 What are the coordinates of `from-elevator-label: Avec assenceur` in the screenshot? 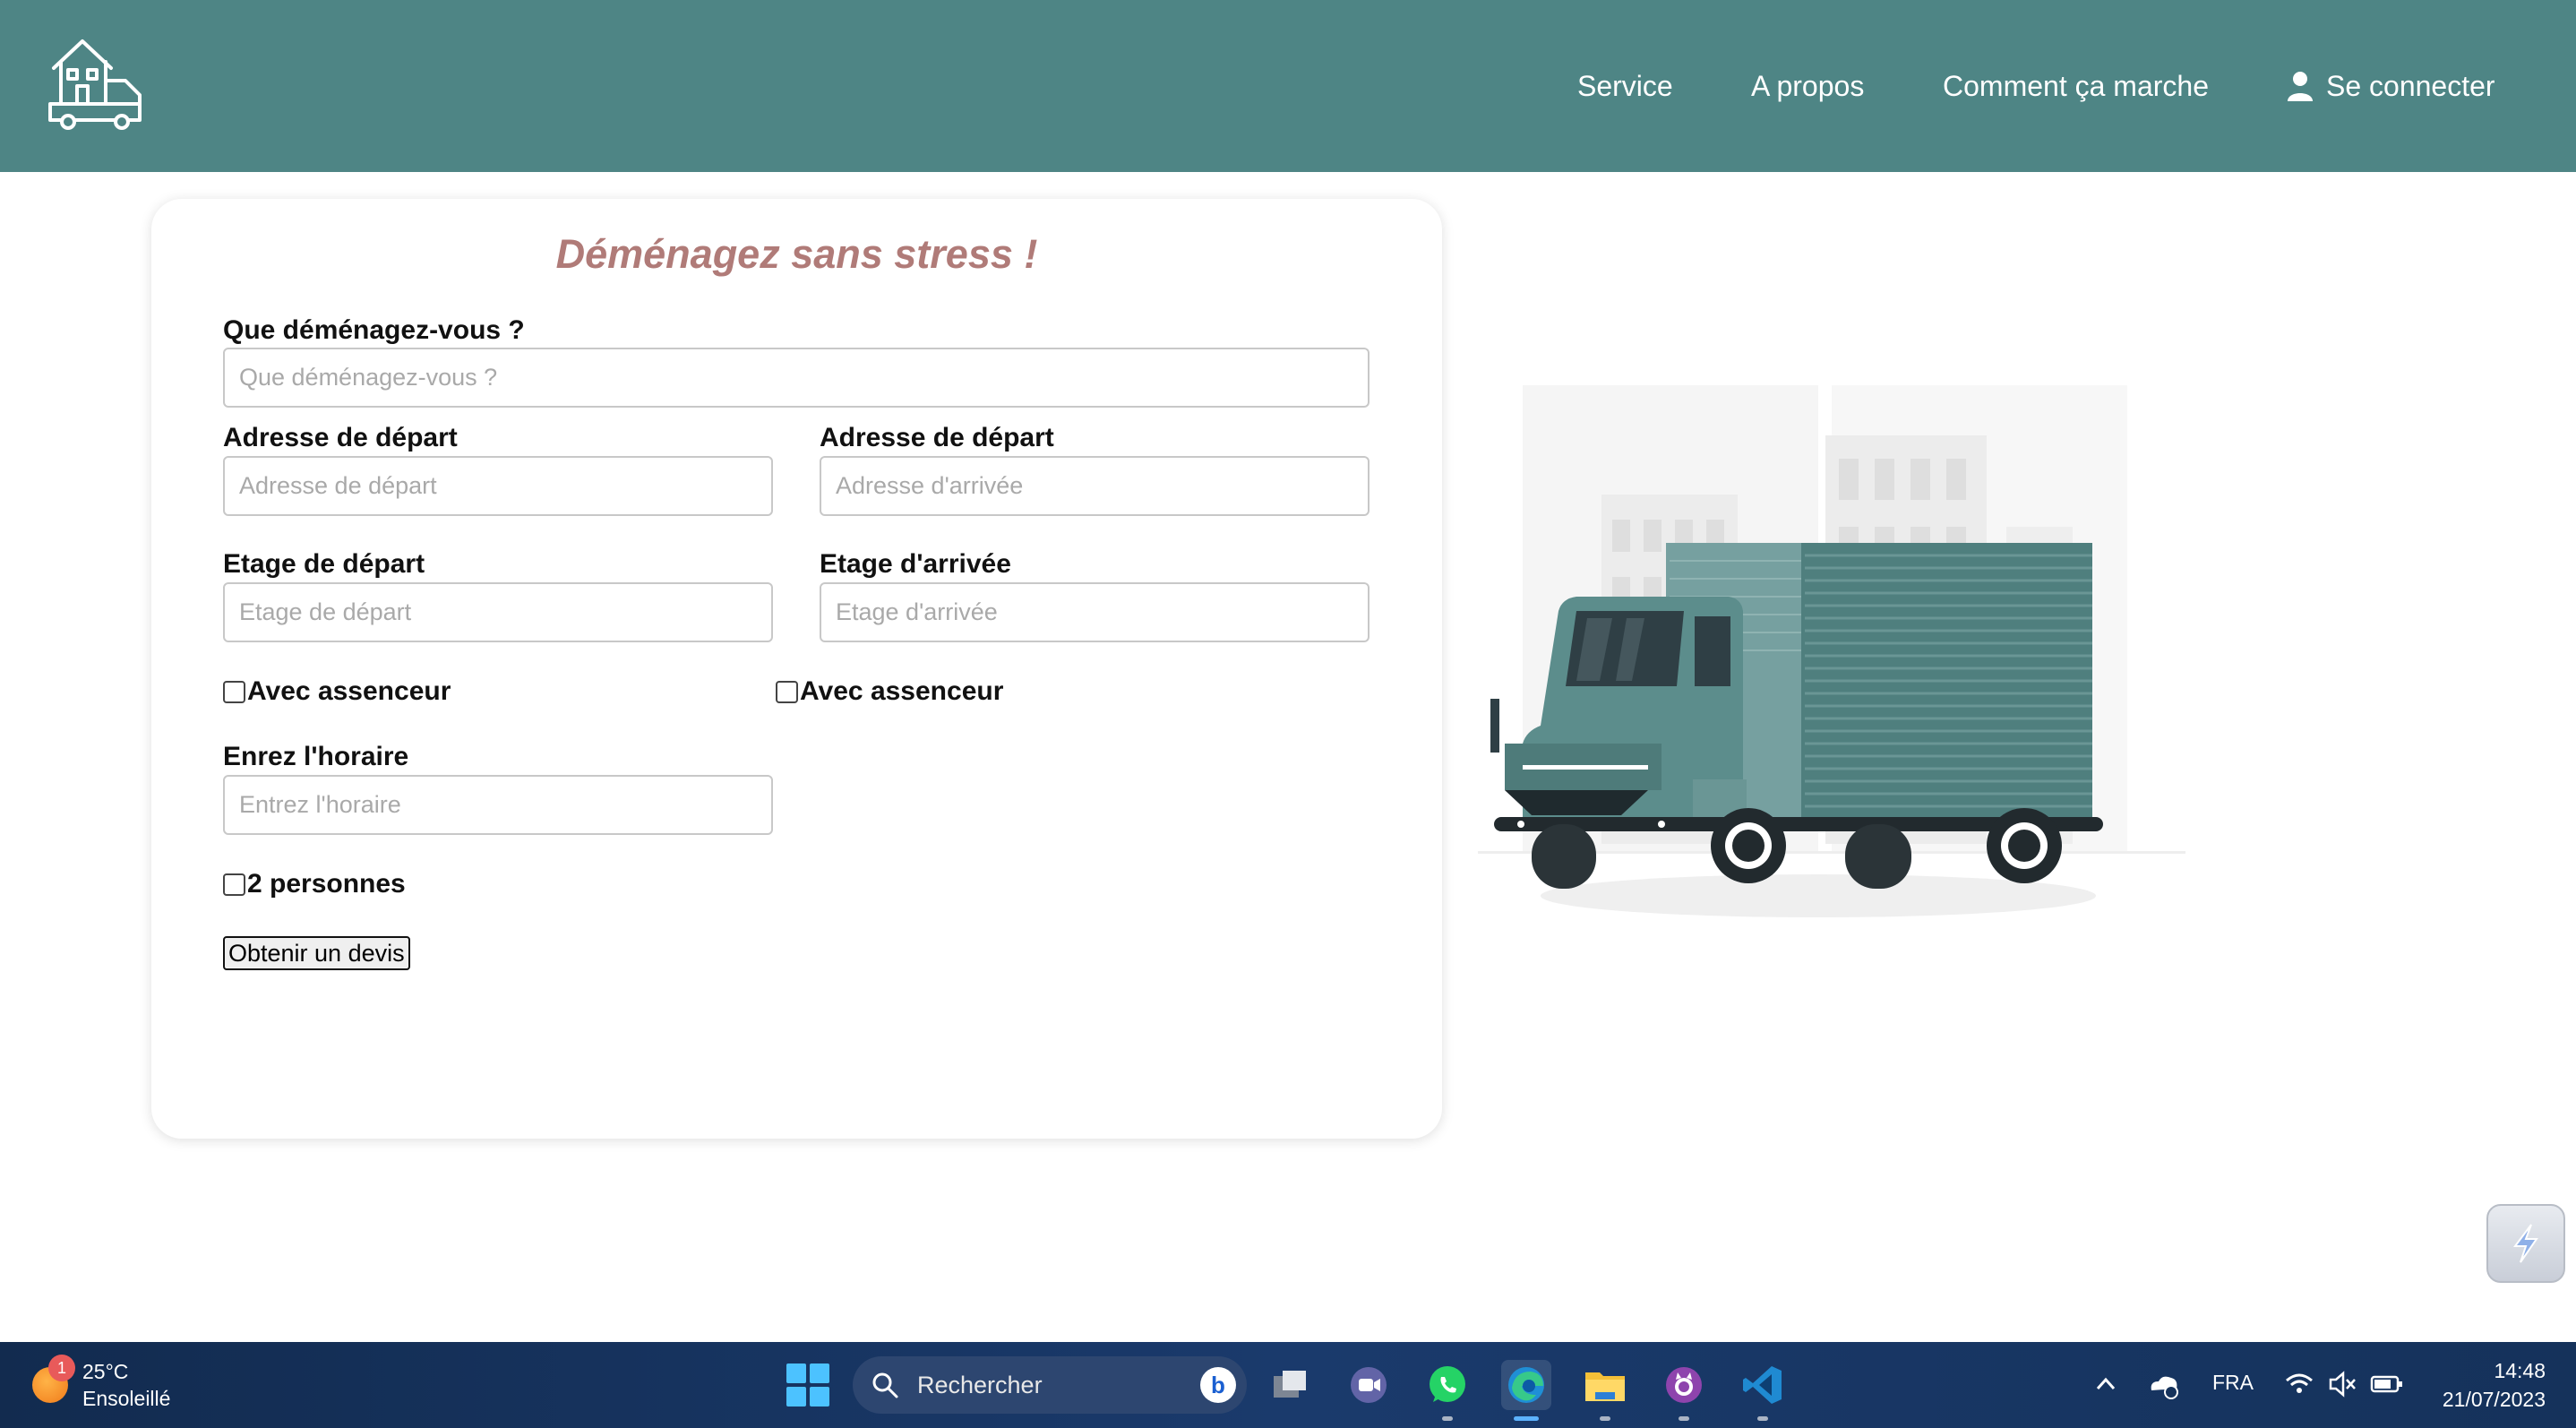 It's located at (349, 691).